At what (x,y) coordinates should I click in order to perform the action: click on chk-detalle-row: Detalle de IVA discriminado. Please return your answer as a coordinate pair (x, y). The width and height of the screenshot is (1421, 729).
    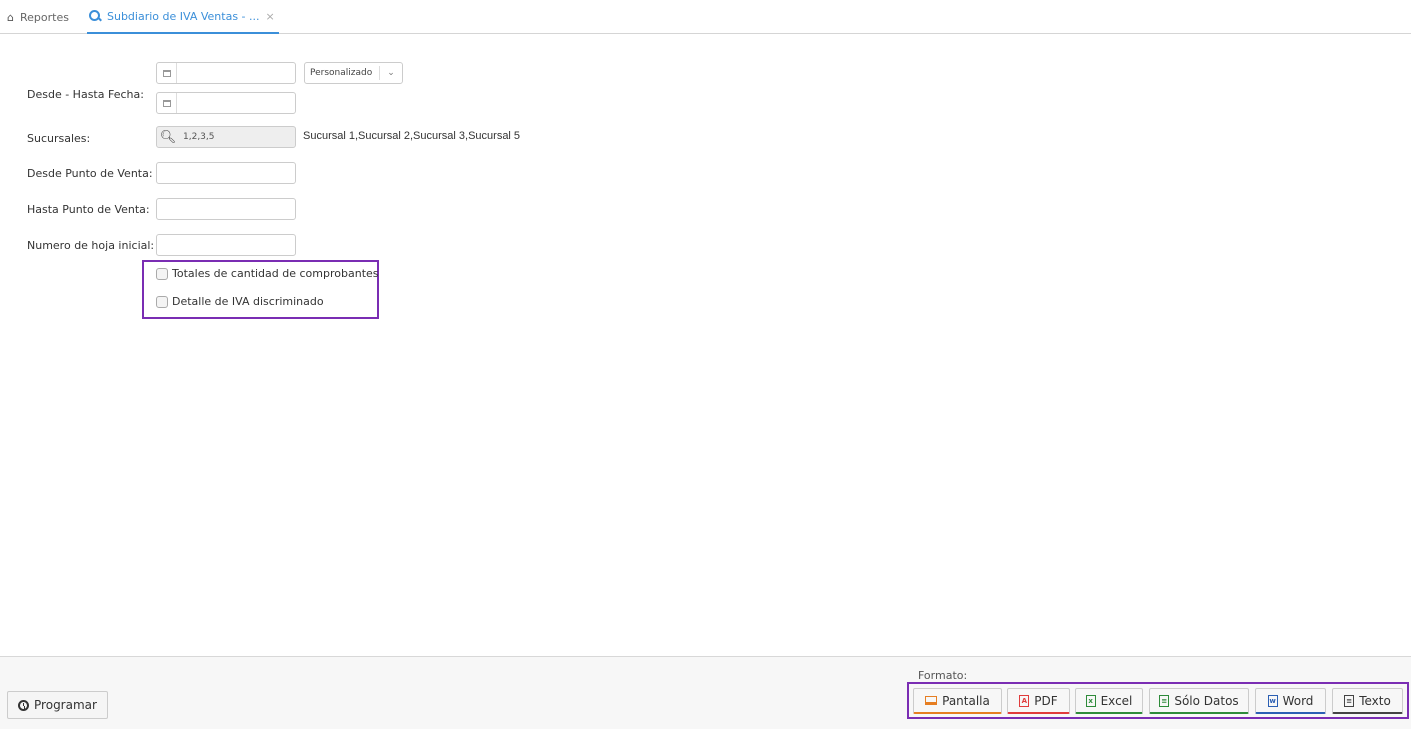
    Looking at the image, I should click on (240, 301).